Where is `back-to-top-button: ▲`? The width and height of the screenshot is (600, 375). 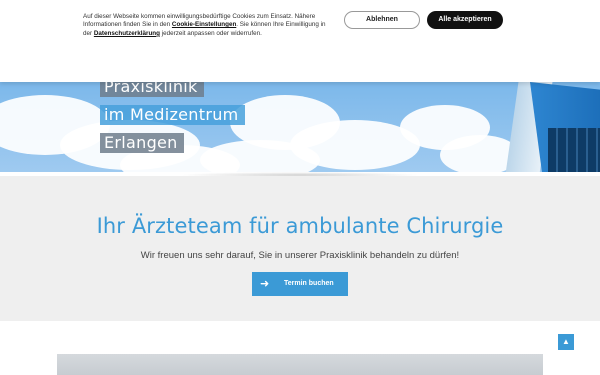 back-to-top-button: ▲ is located at coordinates (566, 342).